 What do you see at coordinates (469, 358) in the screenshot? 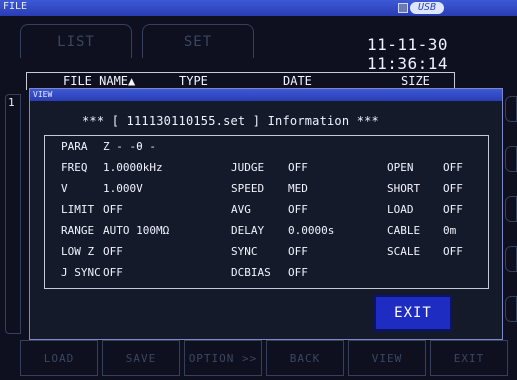
I see `exit-bottom-button: EXIT` at bounding box center [469, 358].